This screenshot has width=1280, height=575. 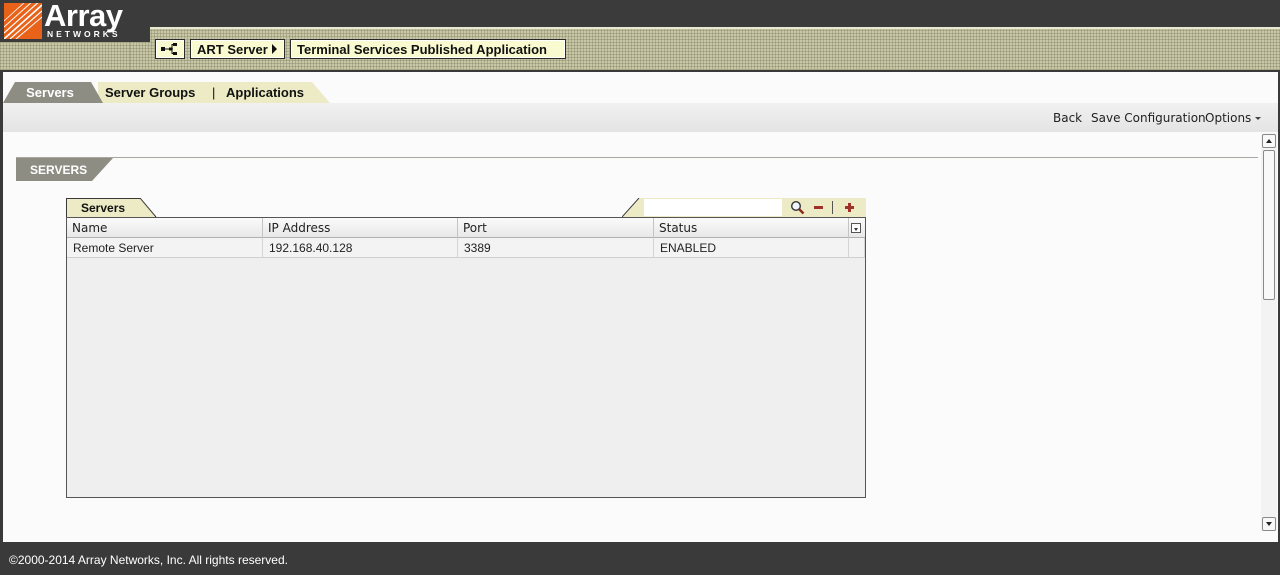 I want to click on options-label: Options, so click(x=1228, y=118).